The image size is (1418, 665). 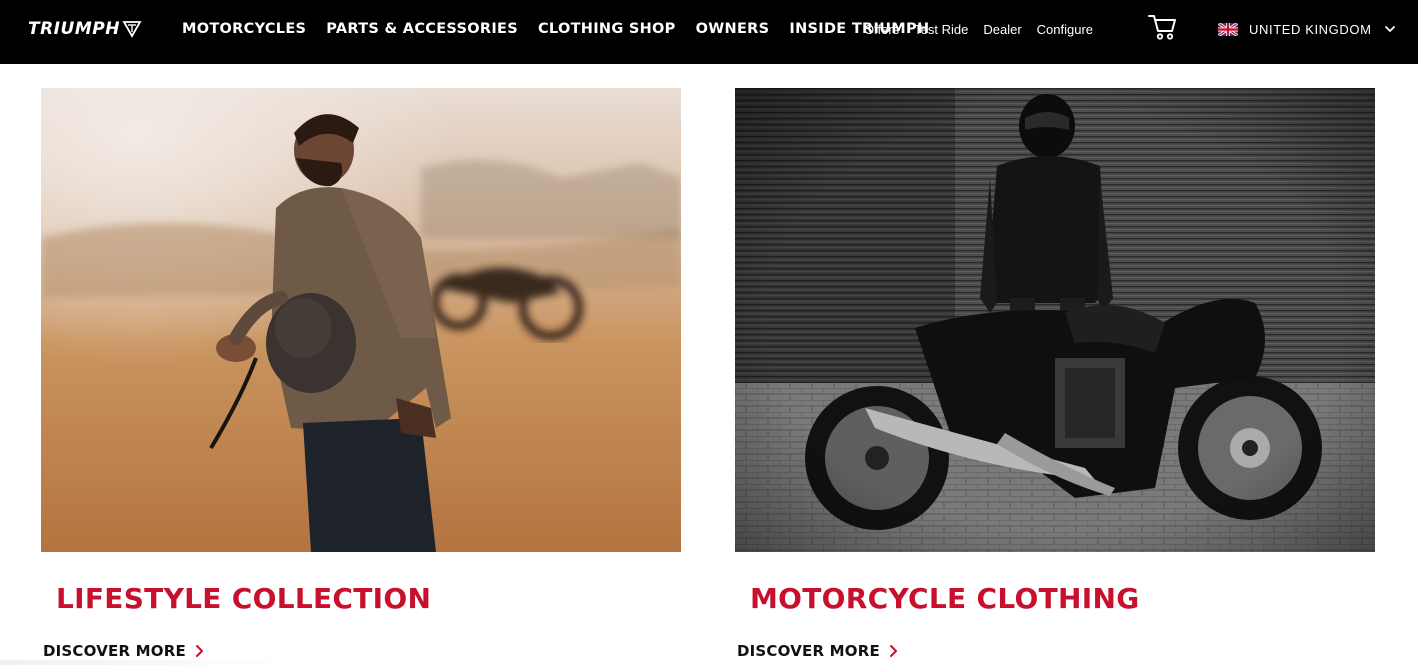 What do you see at coordinates (1228, 29) in the screenshot?
I see `uk-flag-icon` at bounding box center [1228, 29].